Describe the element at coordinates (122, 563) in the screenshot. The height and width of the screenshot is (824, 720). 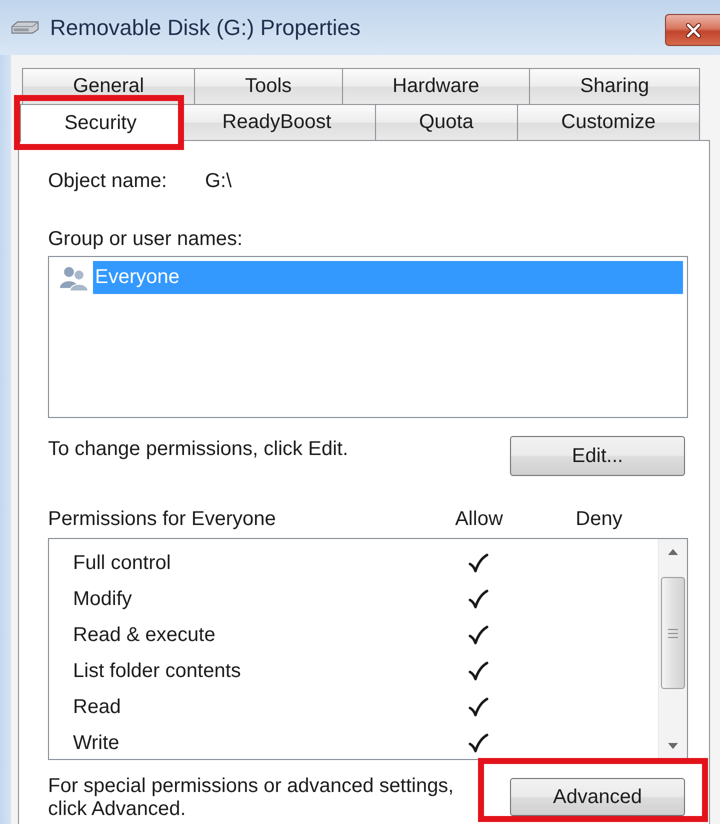
I see `permission-name: Full control` at that location.